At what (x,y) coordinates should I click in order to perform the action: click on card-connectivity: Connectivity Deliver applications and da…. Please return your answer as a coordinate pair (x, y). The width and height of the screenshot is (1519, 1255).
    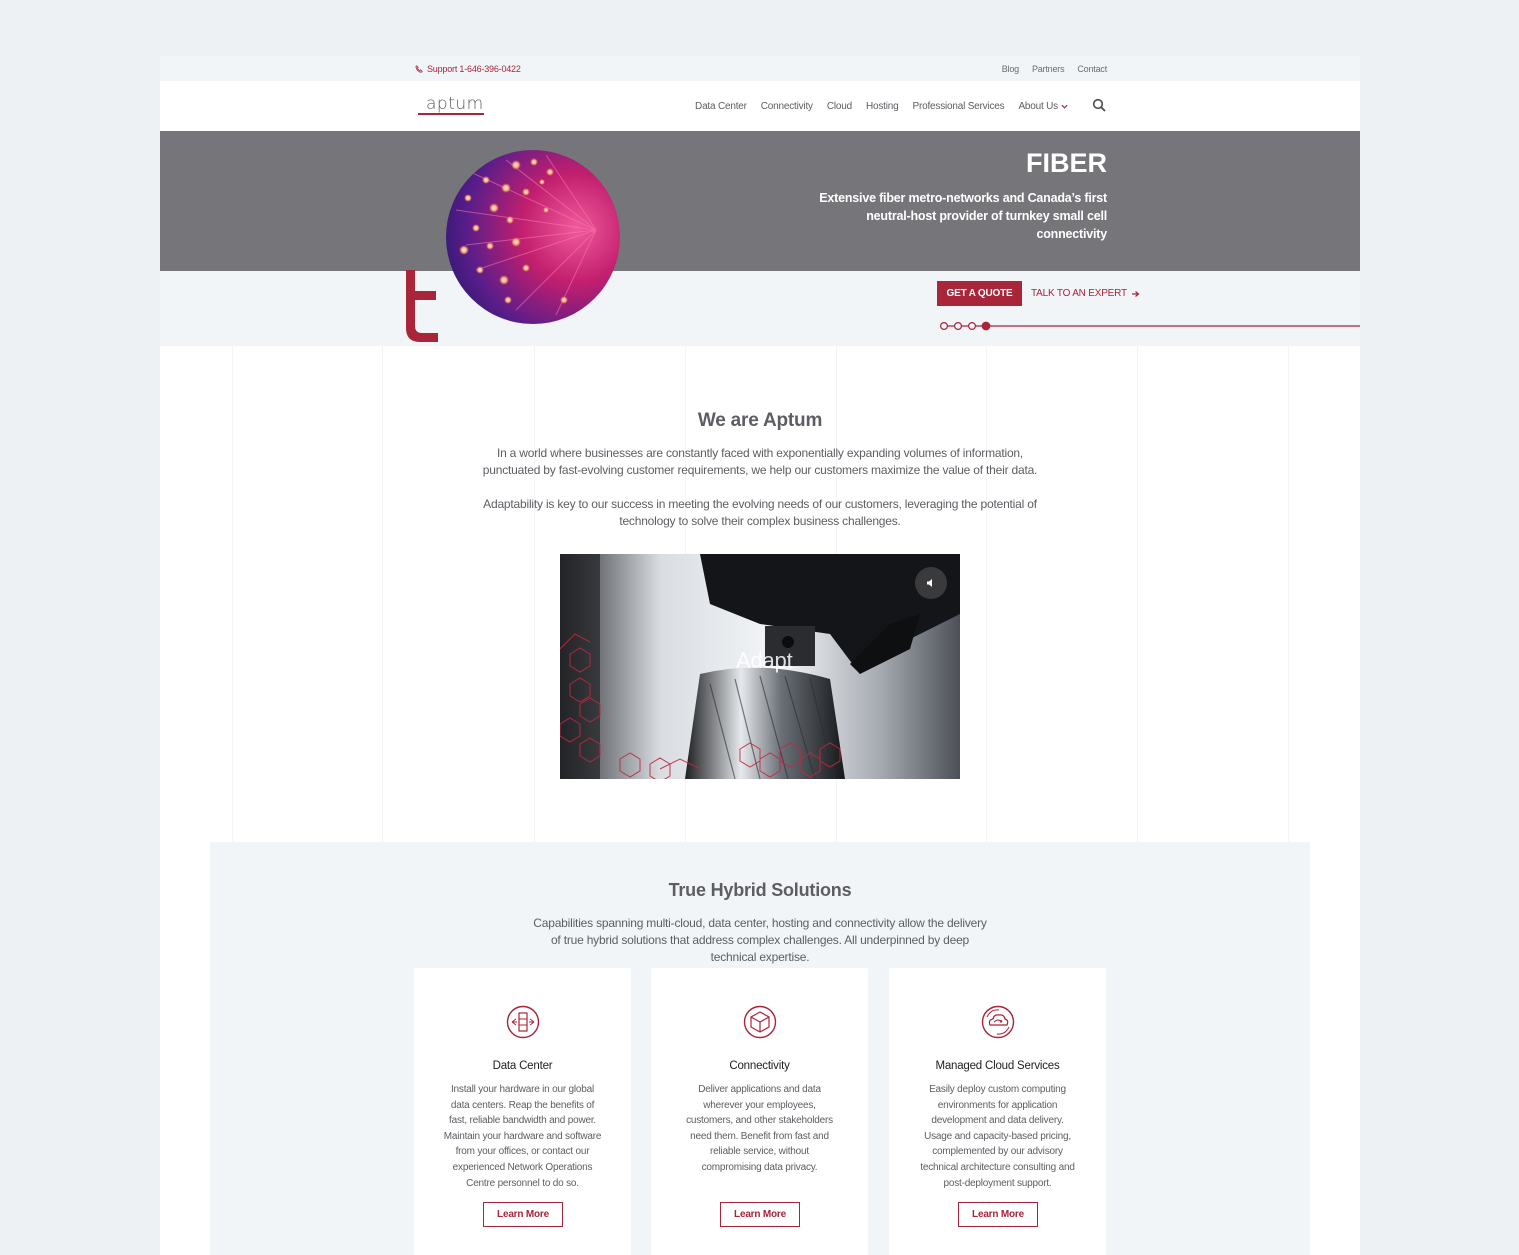
    Looking at the image, I should click on (759, 1111).